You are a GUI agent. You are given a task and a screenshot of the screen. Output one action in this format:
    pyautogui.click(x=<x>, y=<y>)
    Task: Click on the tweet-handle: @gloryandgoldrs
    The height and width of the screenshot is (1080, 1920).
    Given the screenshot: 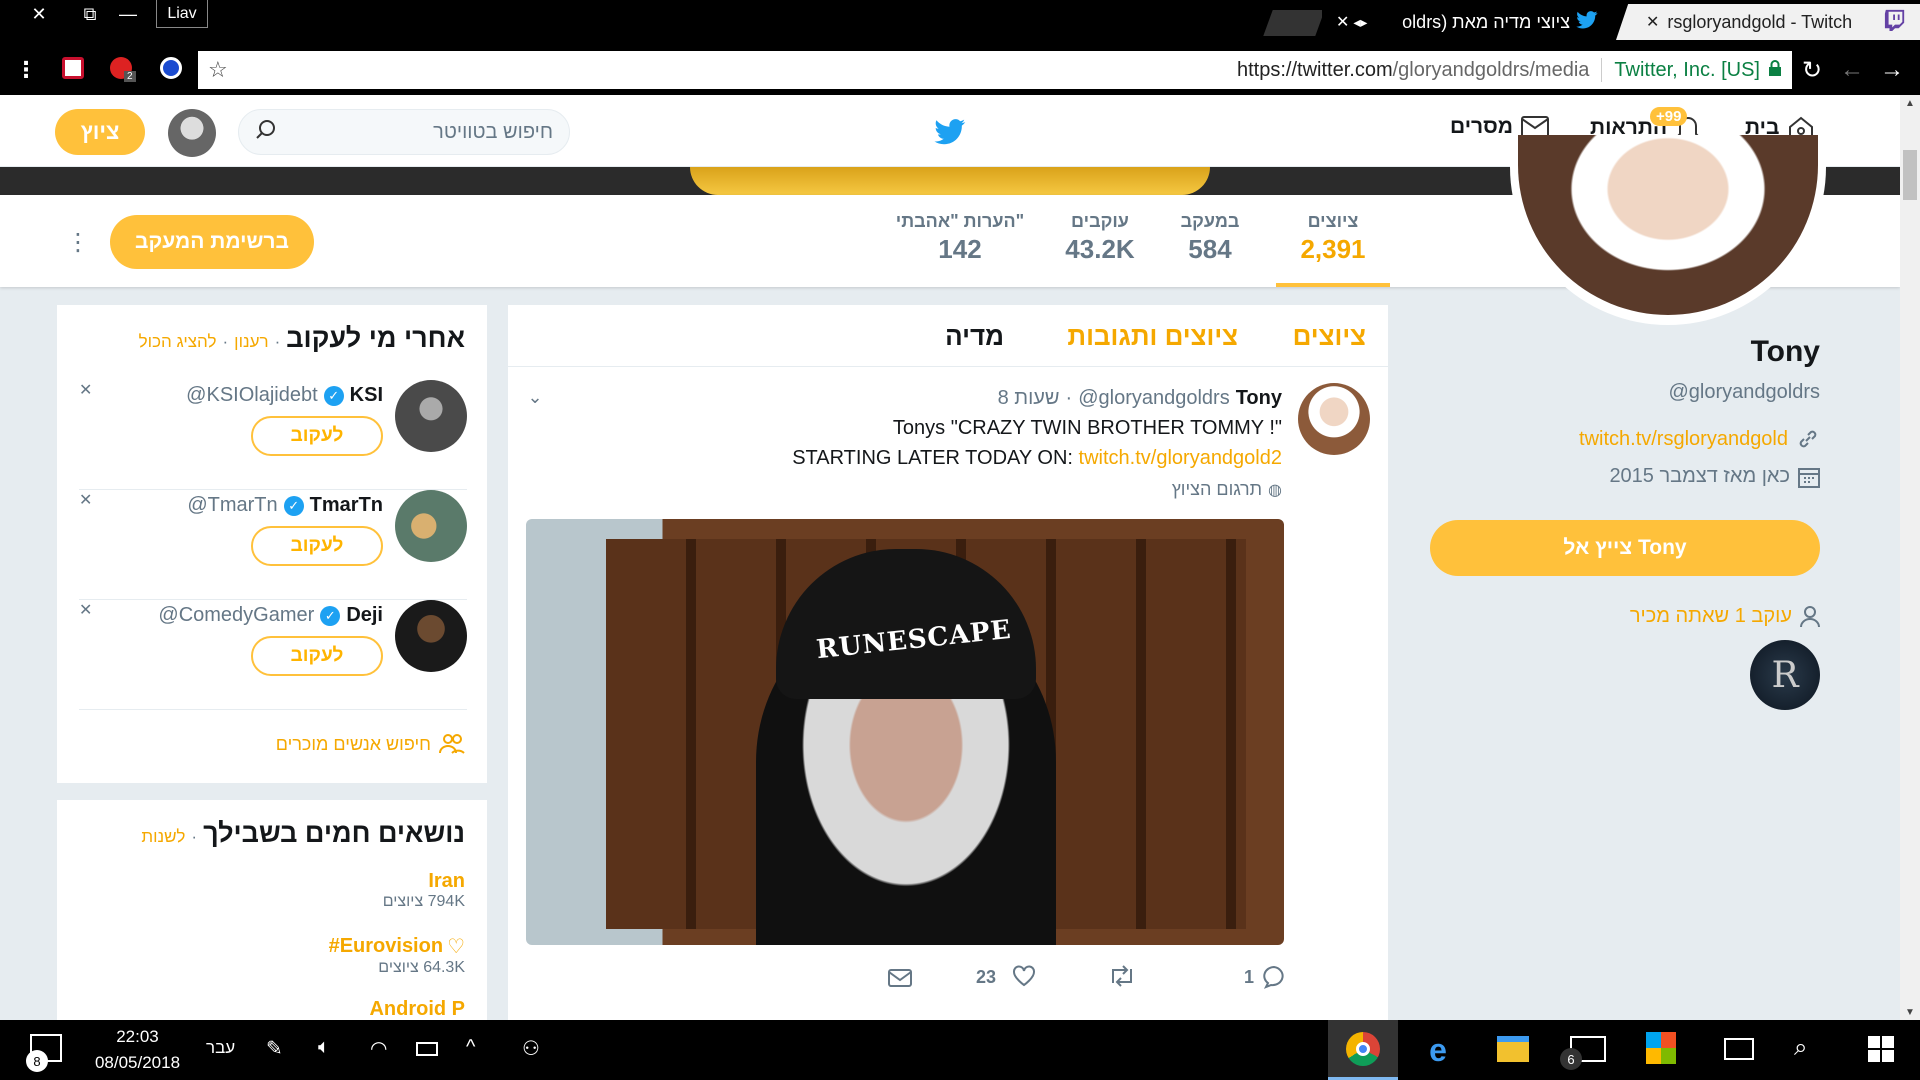 What is the action you would take?
    pyautogui.click(x=1154, y=398)
    